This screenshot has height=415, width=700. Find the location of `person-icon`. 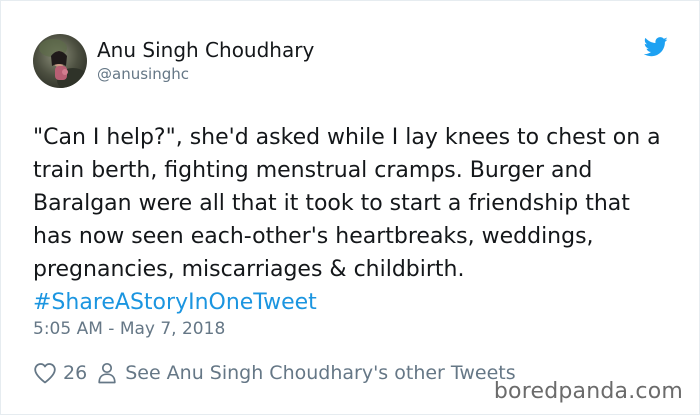

person-icon is located at coordinates (107, 373).